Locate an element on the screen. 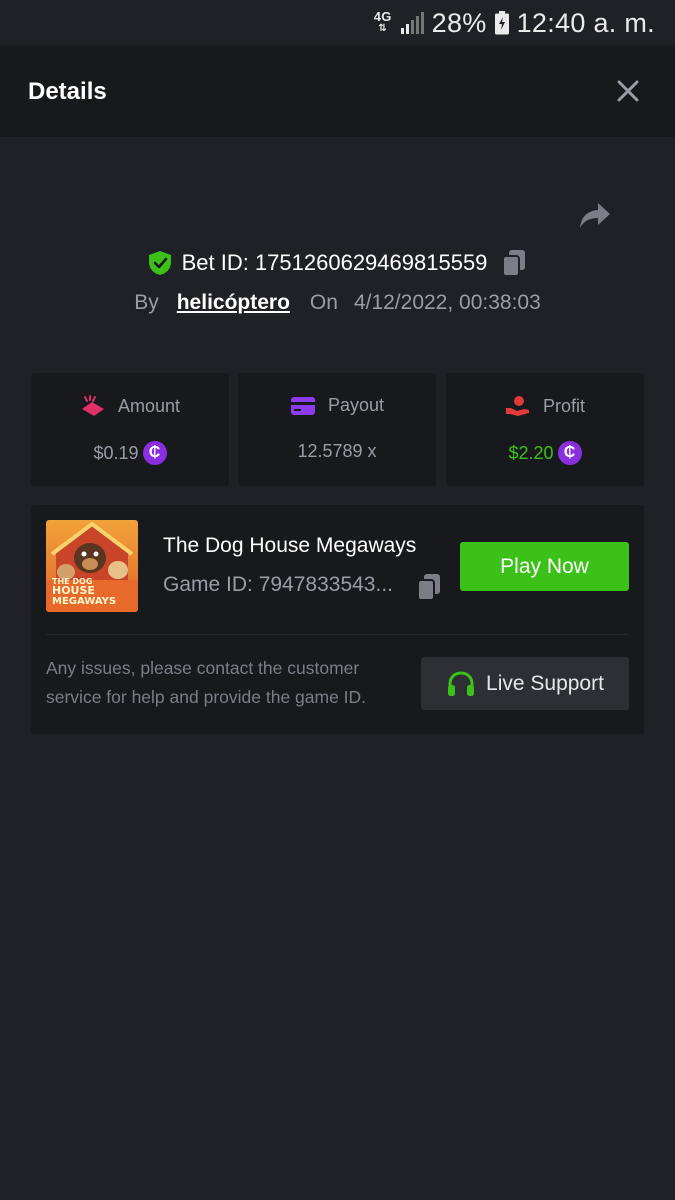  bet-author-row: By helicóptero On 4/12/2022, 00:38:03 is located at coordinates (337, 303).